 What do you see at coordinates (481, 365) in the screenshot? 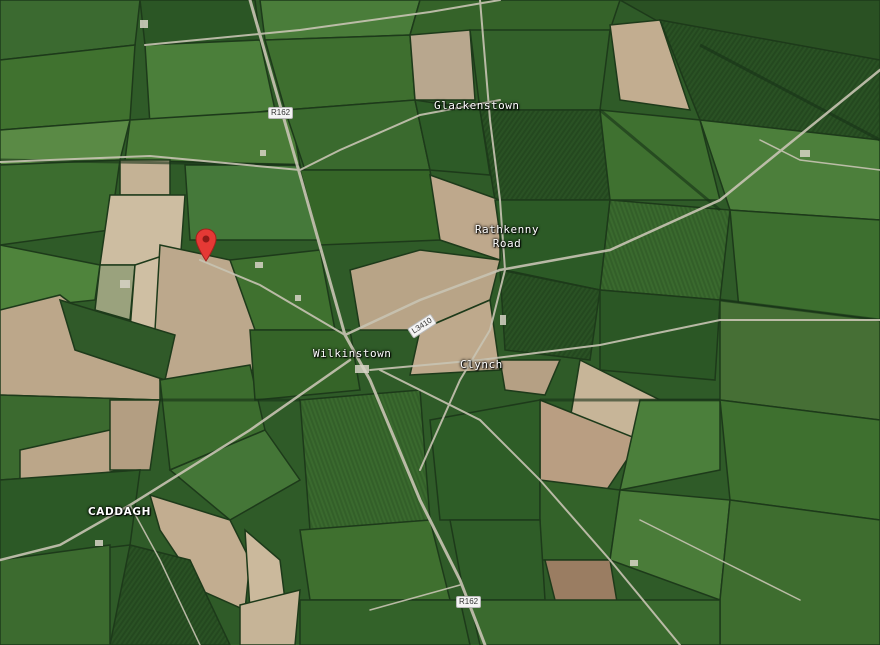
I see `place-label-clynch: Clynch` at bounding box center [481, 365].